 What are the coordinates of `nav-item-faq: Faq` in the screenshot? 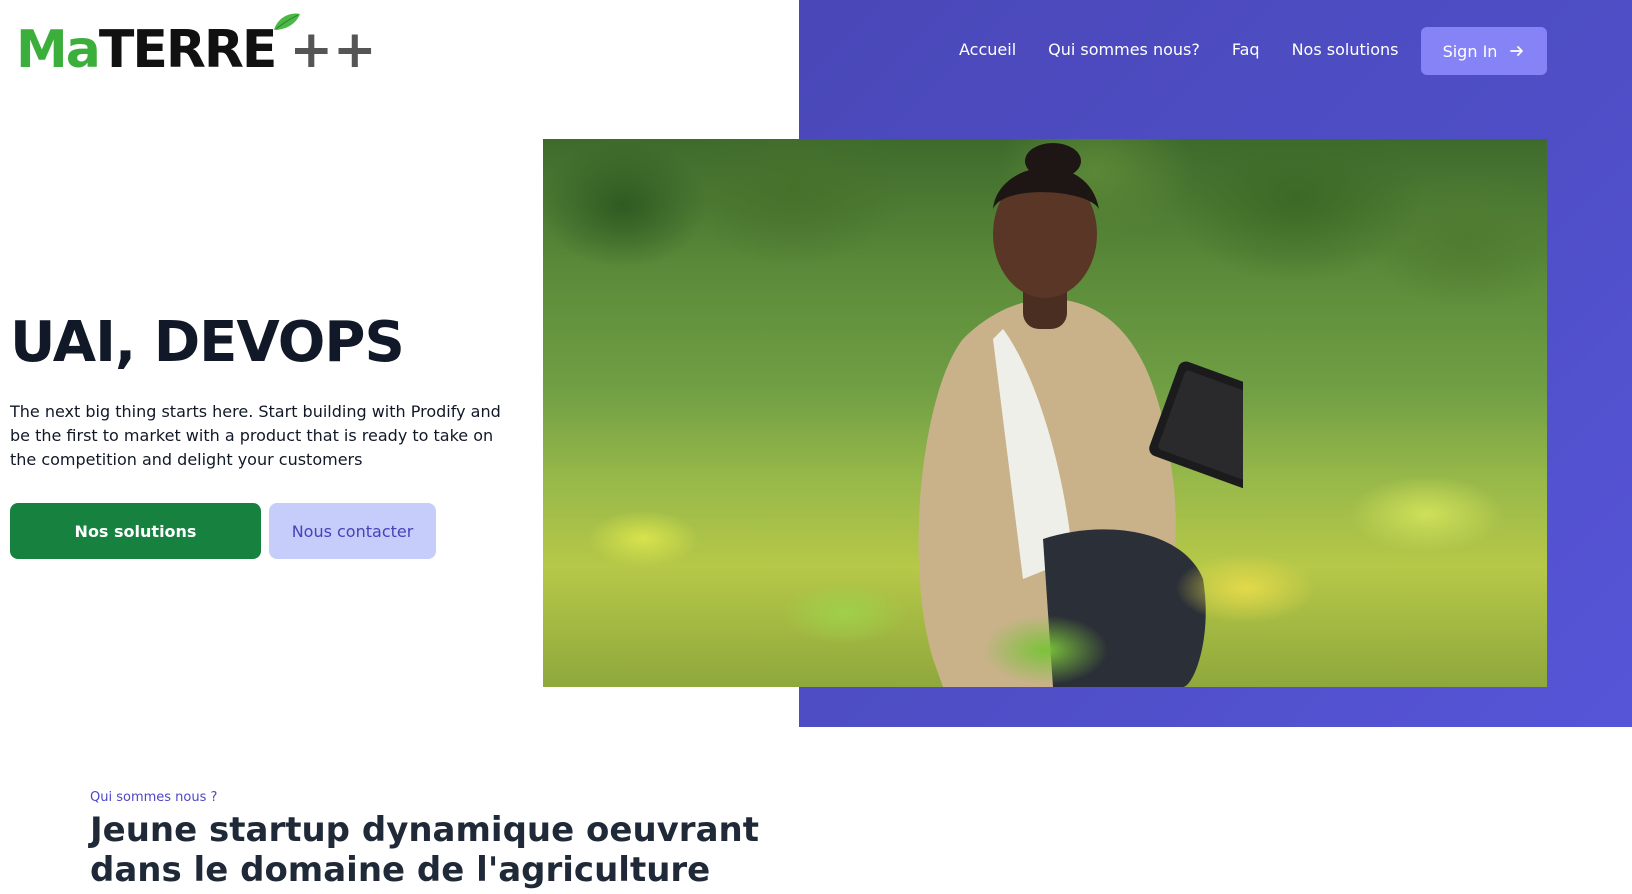 It's located at (1246, 49).